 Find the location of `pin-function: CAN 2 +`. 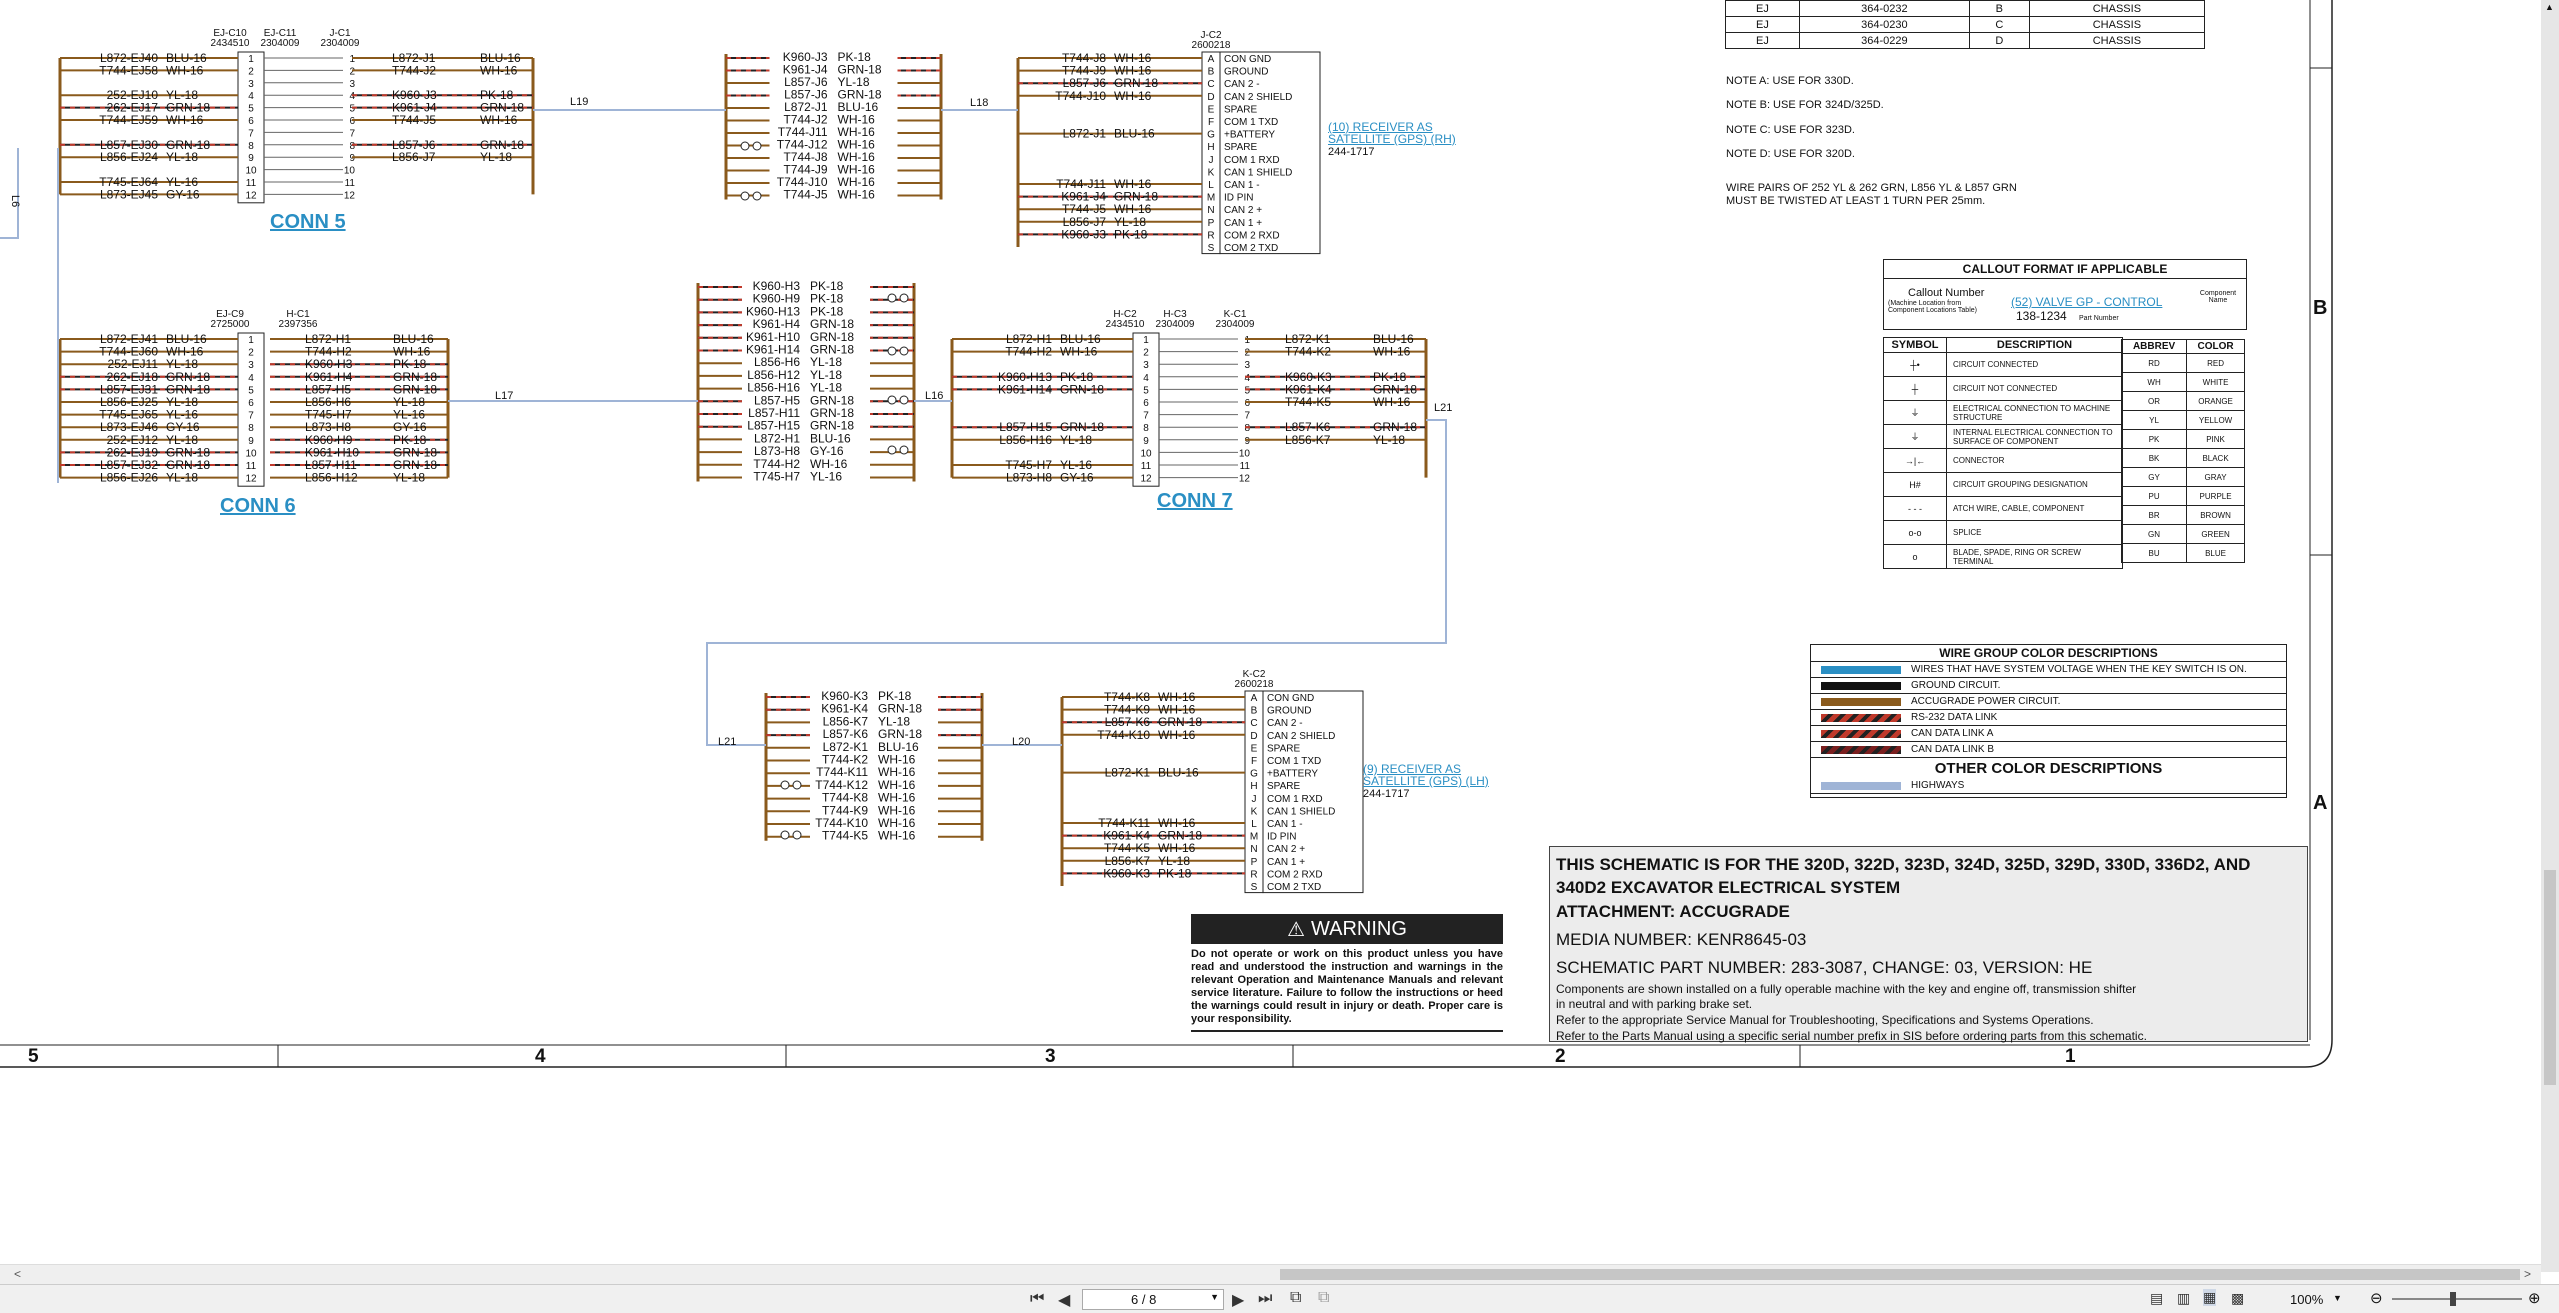

pin-function: CAN 2 + is located at coordinates (1243, 210).